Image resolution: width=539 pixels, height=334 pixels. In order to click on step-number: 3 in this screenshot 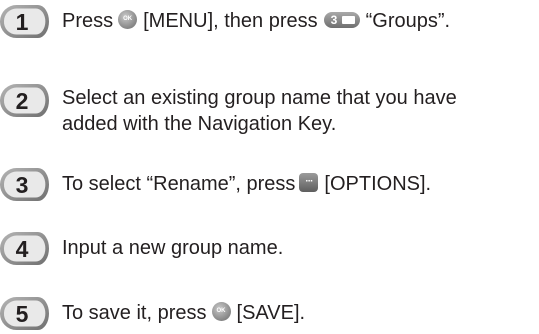, I will do `click(22, 185)`.